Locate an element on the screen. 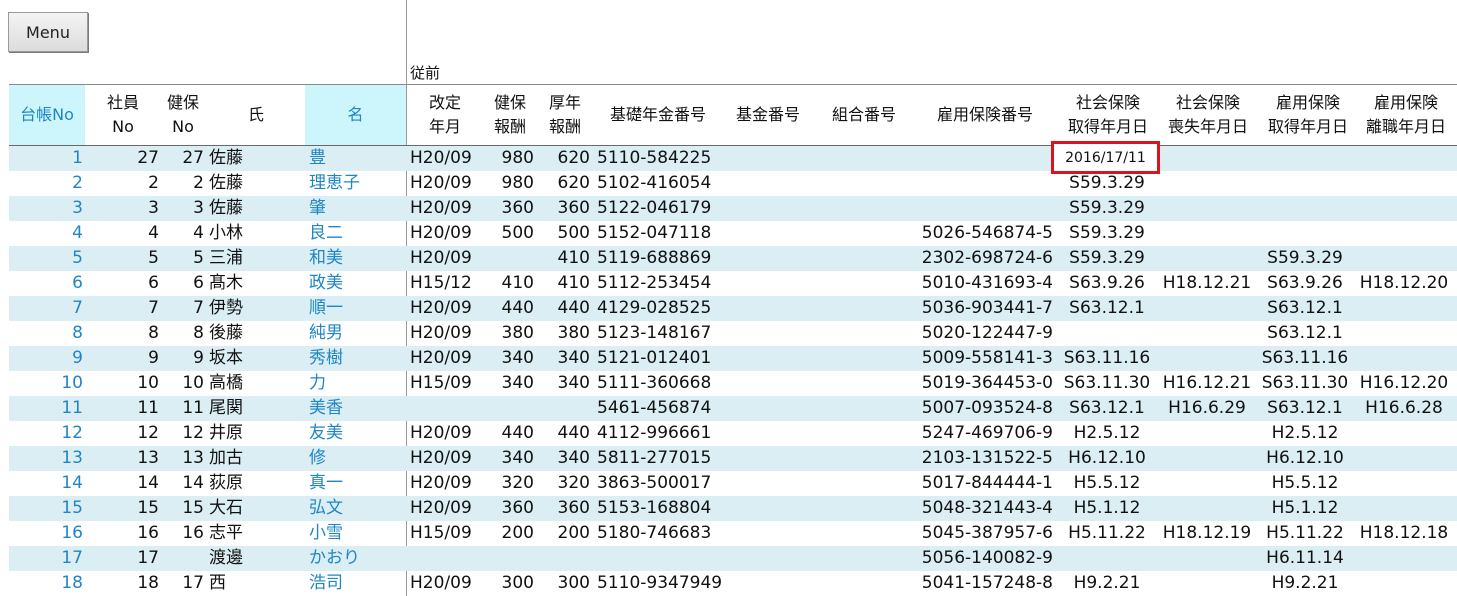  cell-koyo-shutoku: H2.5.12 is located at coordinates (1305, 433).